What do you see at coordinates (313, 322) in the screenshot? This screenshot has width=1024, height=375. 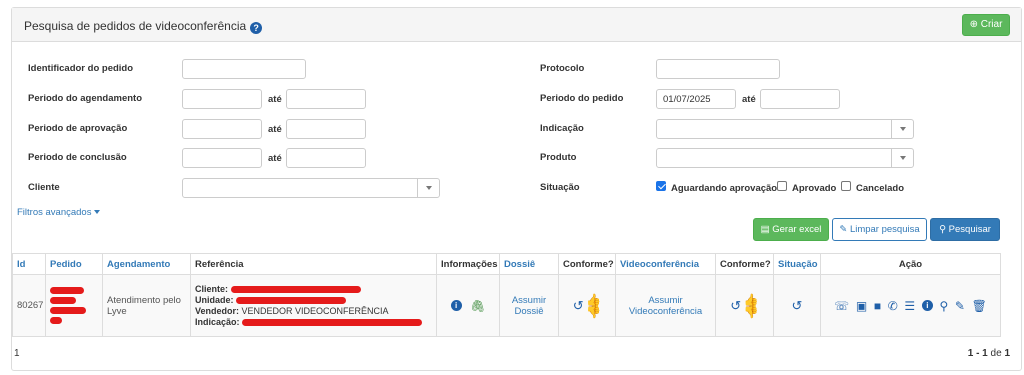 I see `ref-indicacao: Indicação:` at bounding box center [313, 322].